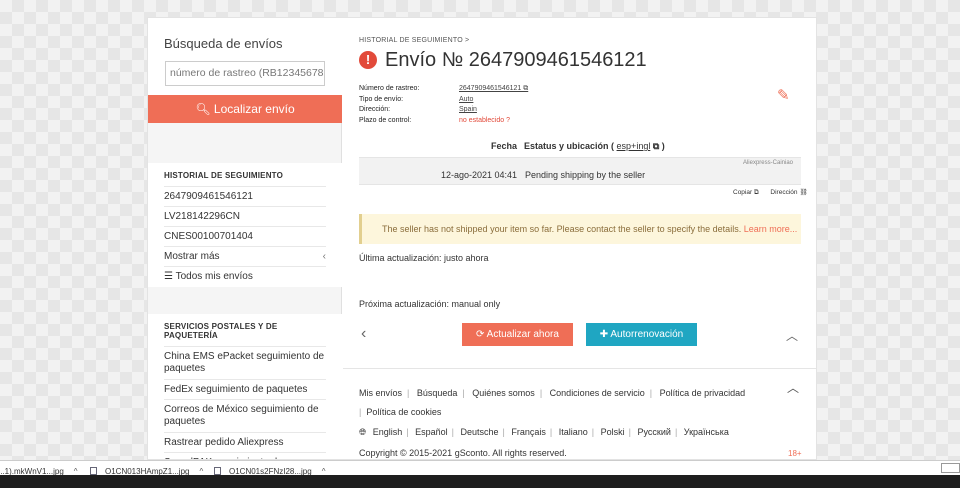  Describe the element at coordinates (522, 334) in the screenshot. I see `refresh-now-label: Actualizar ahora` at that location.